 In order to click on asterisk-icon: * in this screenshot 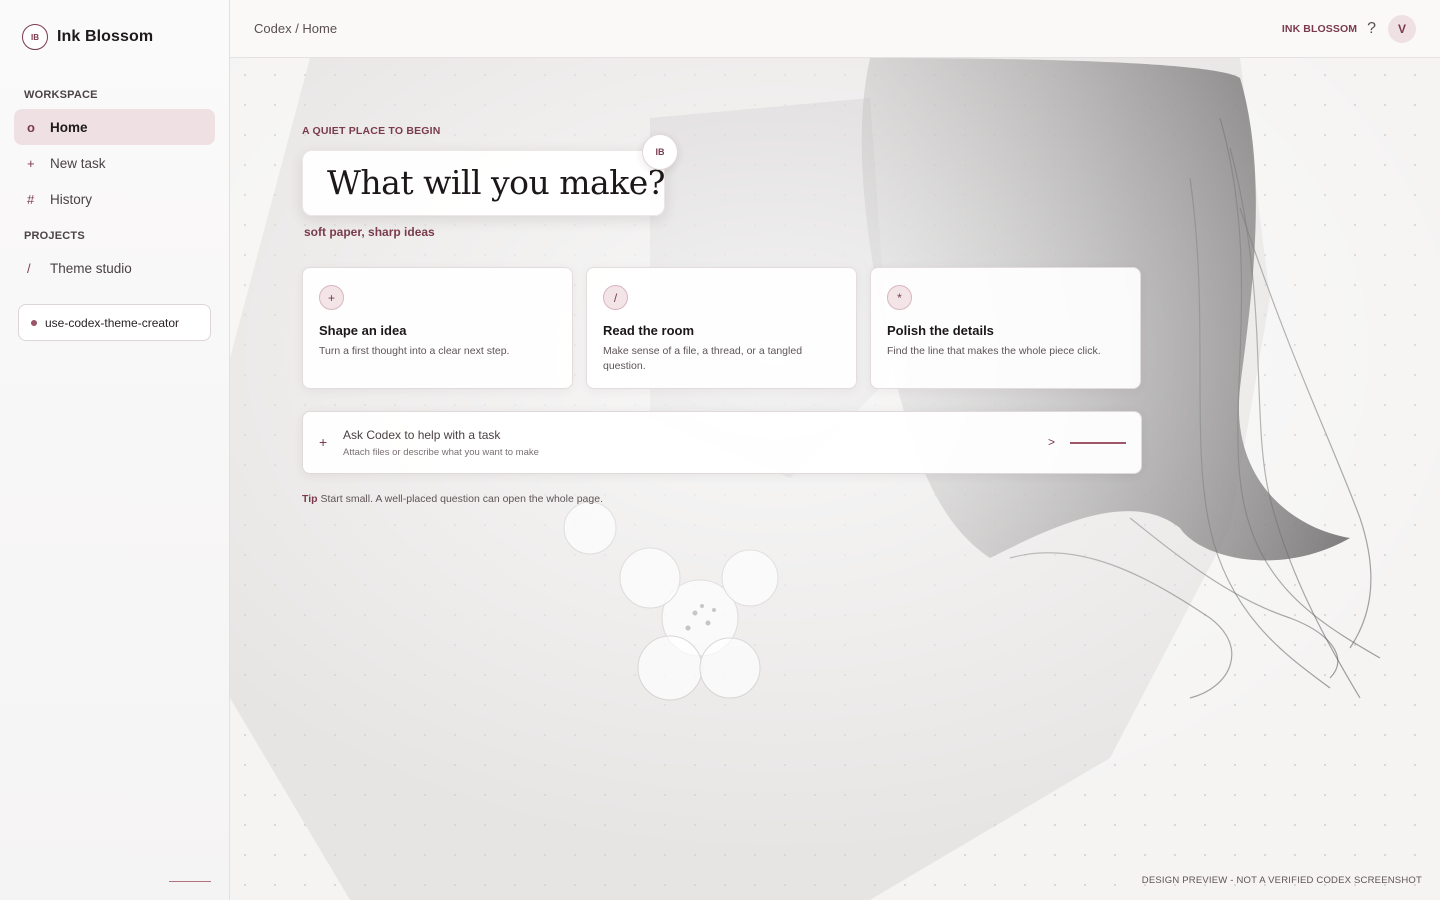, I will do `click(899, 297)`.